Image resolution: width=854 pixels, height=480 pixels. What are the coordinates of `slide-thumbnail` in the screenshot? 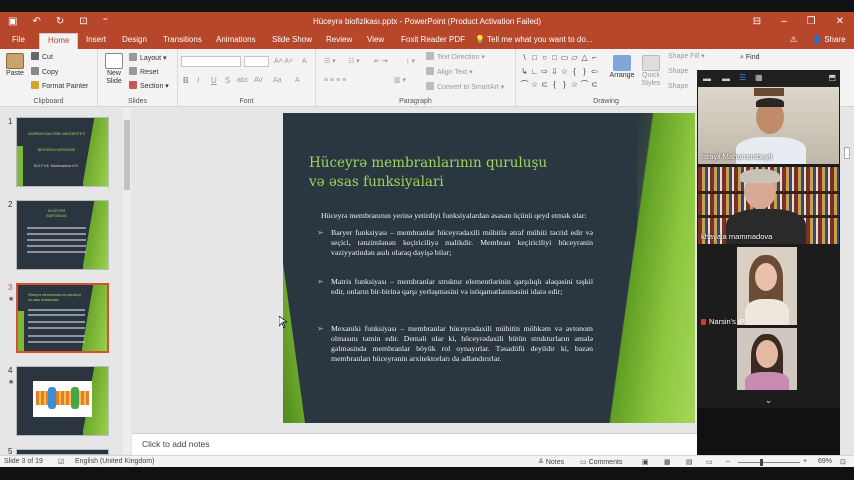 It's located at (62, 401).